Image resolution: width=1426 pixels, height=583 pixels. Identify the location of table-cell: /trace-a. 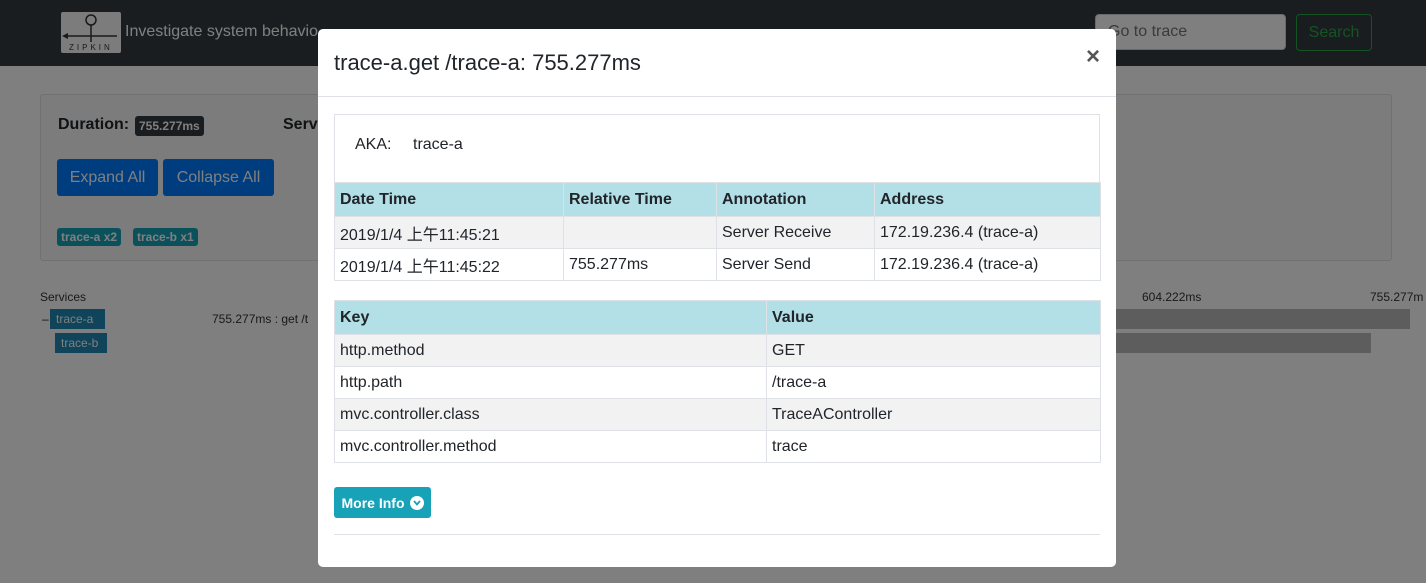
(933, 382).